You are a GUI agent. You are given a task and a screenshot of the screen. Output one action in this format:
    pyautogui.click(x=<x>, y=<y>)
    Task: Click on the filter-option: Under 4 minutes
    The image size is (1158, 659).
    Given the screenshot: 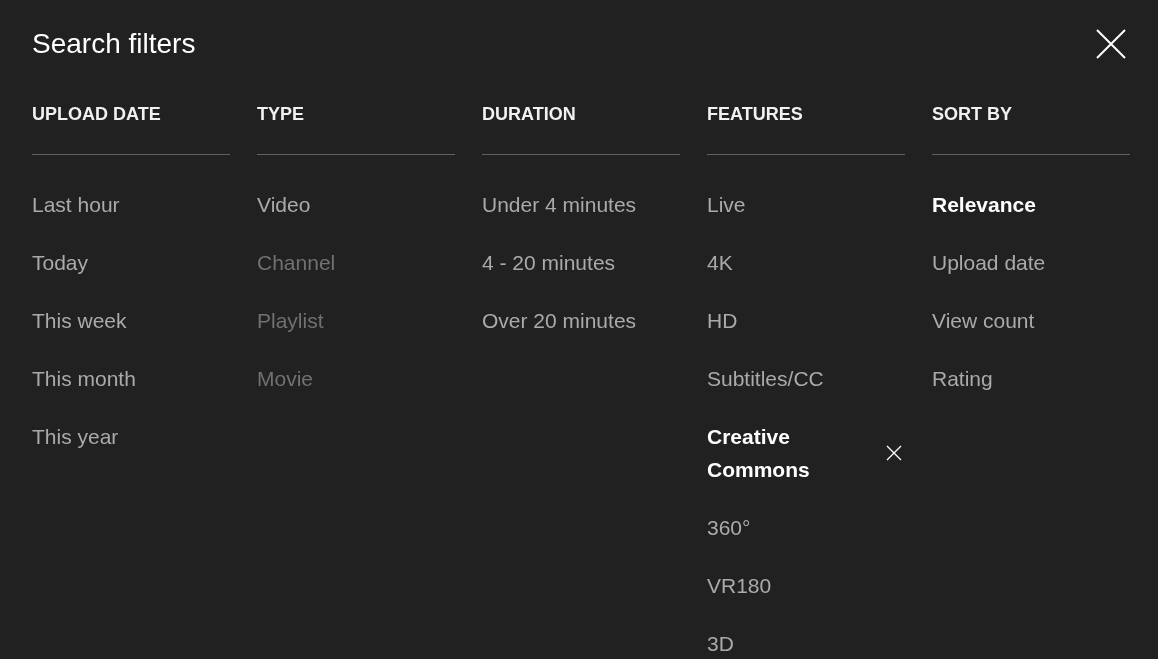 What is the action you would take?
    pyautogui.click(x=581, y=204)
    